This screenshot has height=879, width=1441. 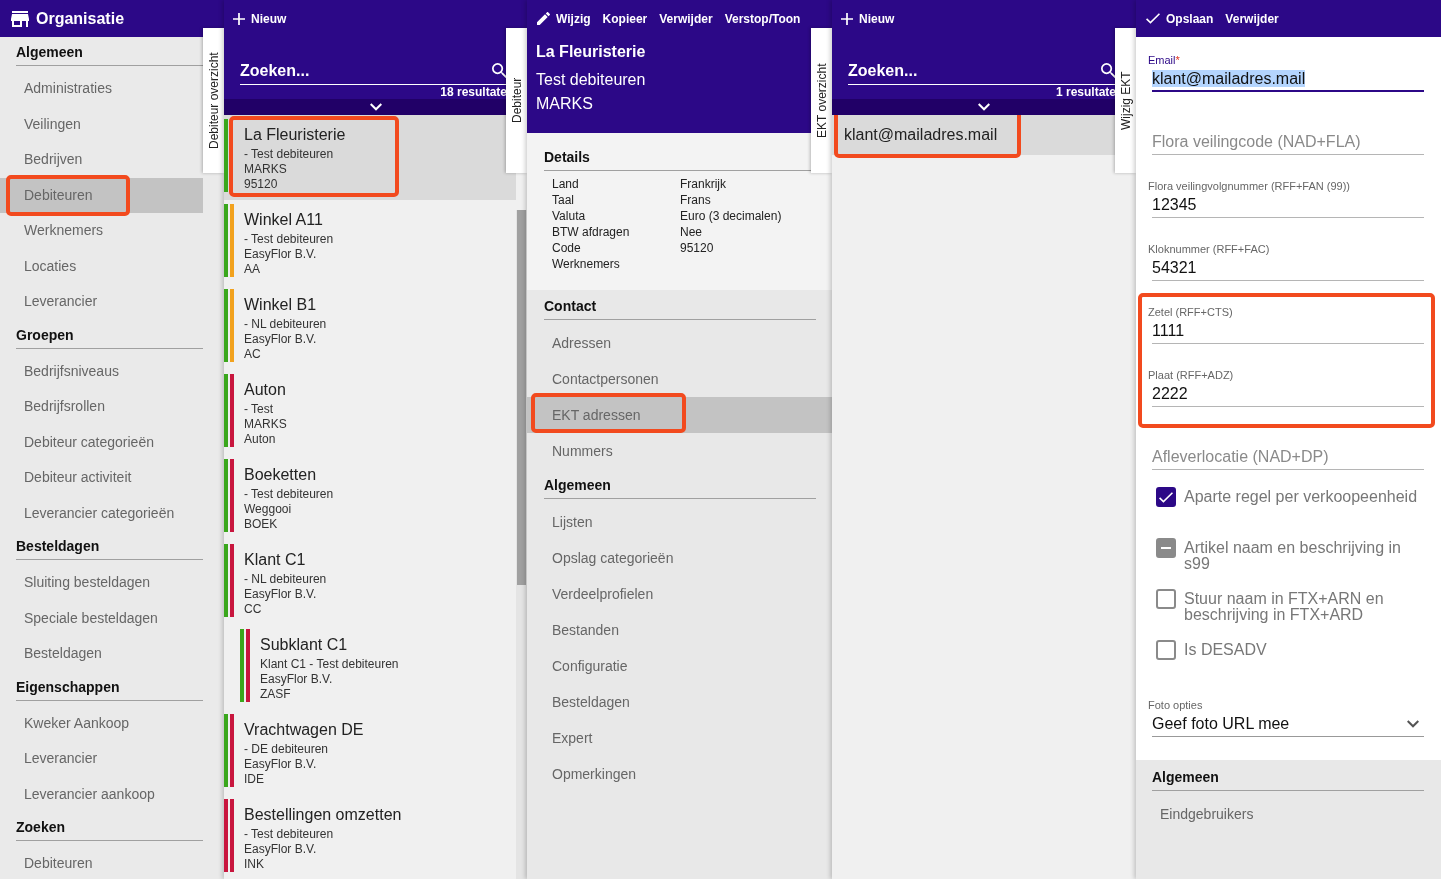 What do you see at coordinates (370, 327) in the screenshot?
I see `debtor-row: Winkel B1 - NL debiteuren EasyFlor B.V. AC` at bounding box center [370, 327].